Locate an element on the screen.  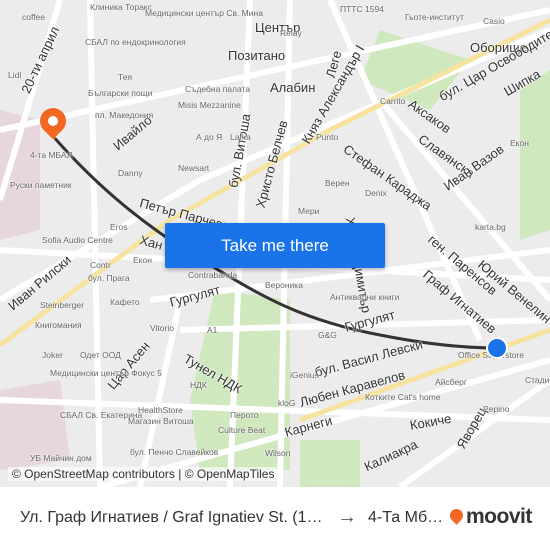
poi-label: Клиника Торакс is located at coordinates (121, 7).